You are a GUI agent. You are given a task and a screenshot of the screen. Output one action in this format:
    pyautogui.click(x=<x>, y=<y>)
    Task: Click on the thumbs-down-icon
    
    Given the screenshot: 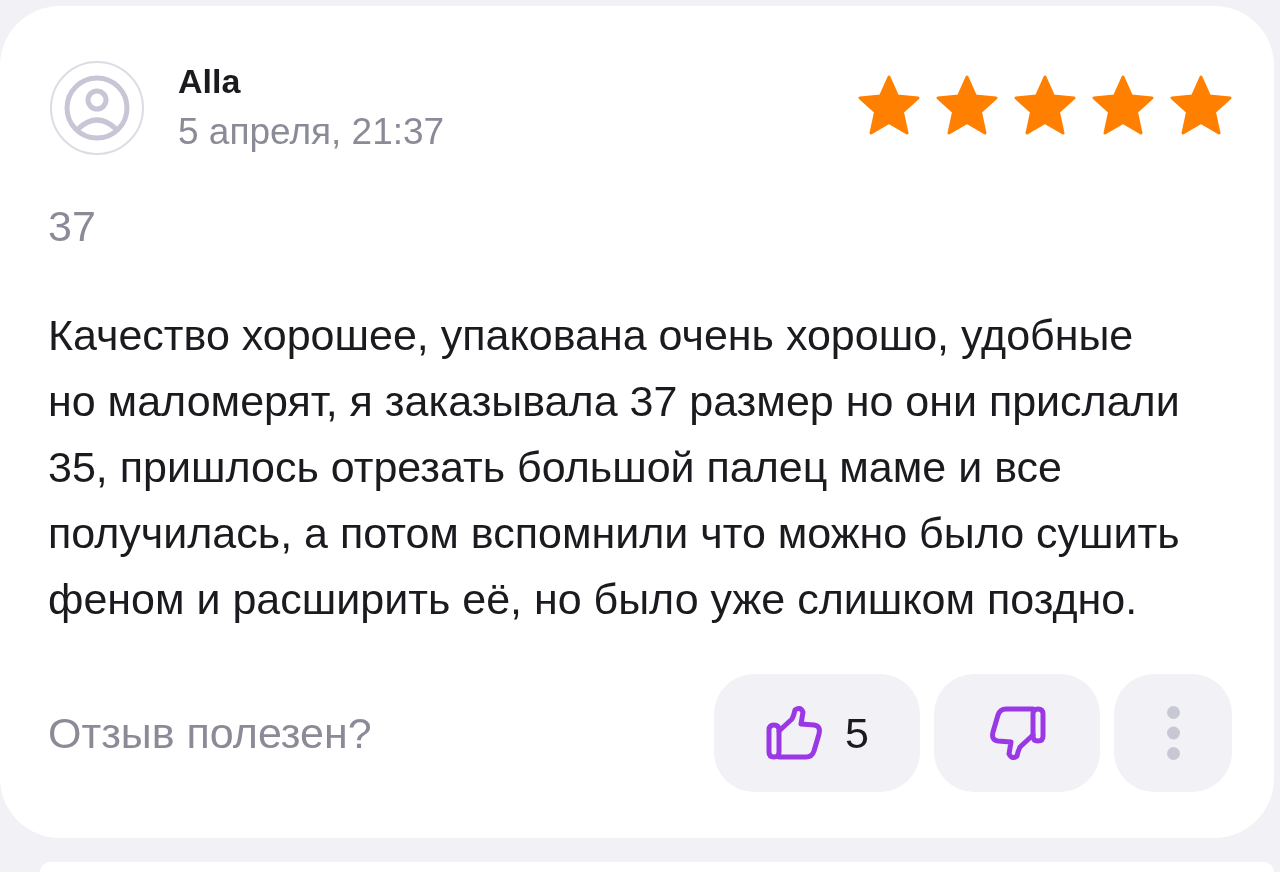 What is the action you would take?
    pyautogui.click(x=1017, y=733)
    